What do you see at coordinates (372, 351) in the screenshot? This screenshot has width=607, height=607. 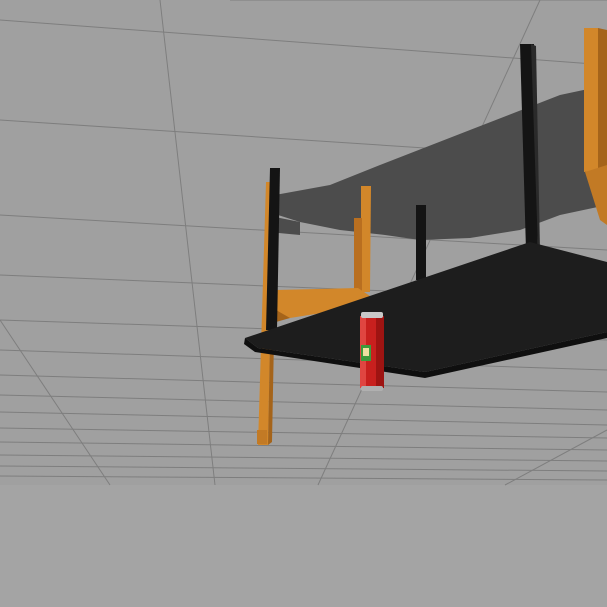 I see `soda-can` at bounding box center [372, 351].